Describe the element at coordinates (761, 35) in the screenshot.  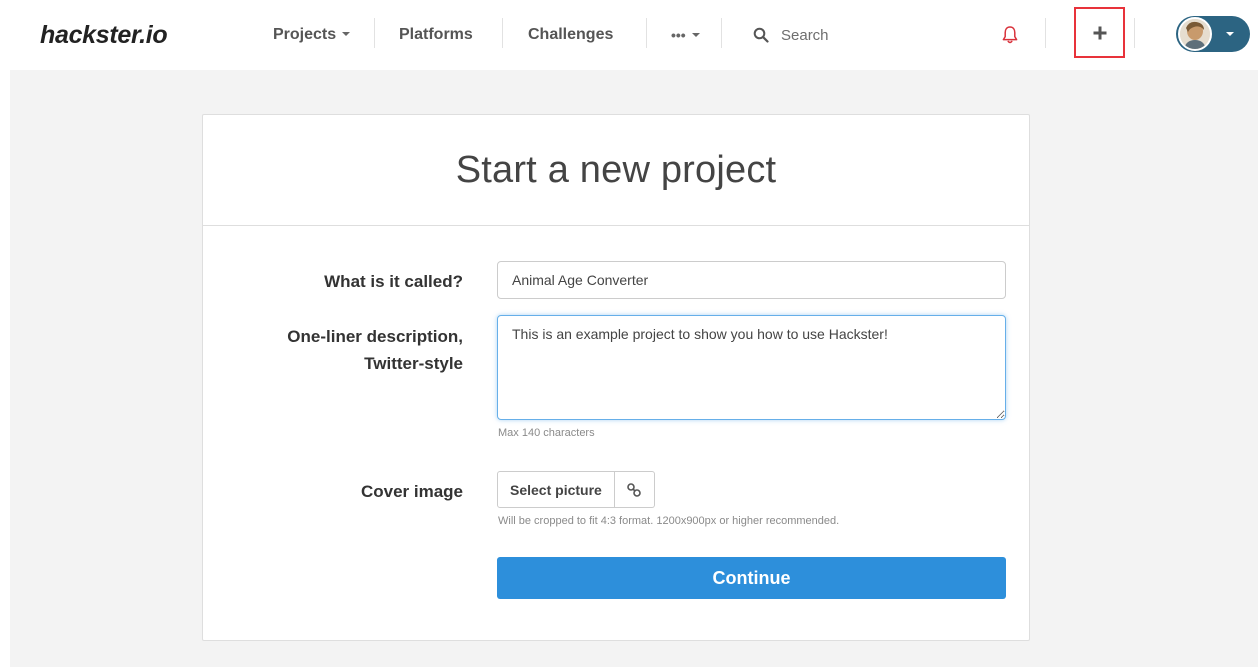
I see `search-icon` at that location.